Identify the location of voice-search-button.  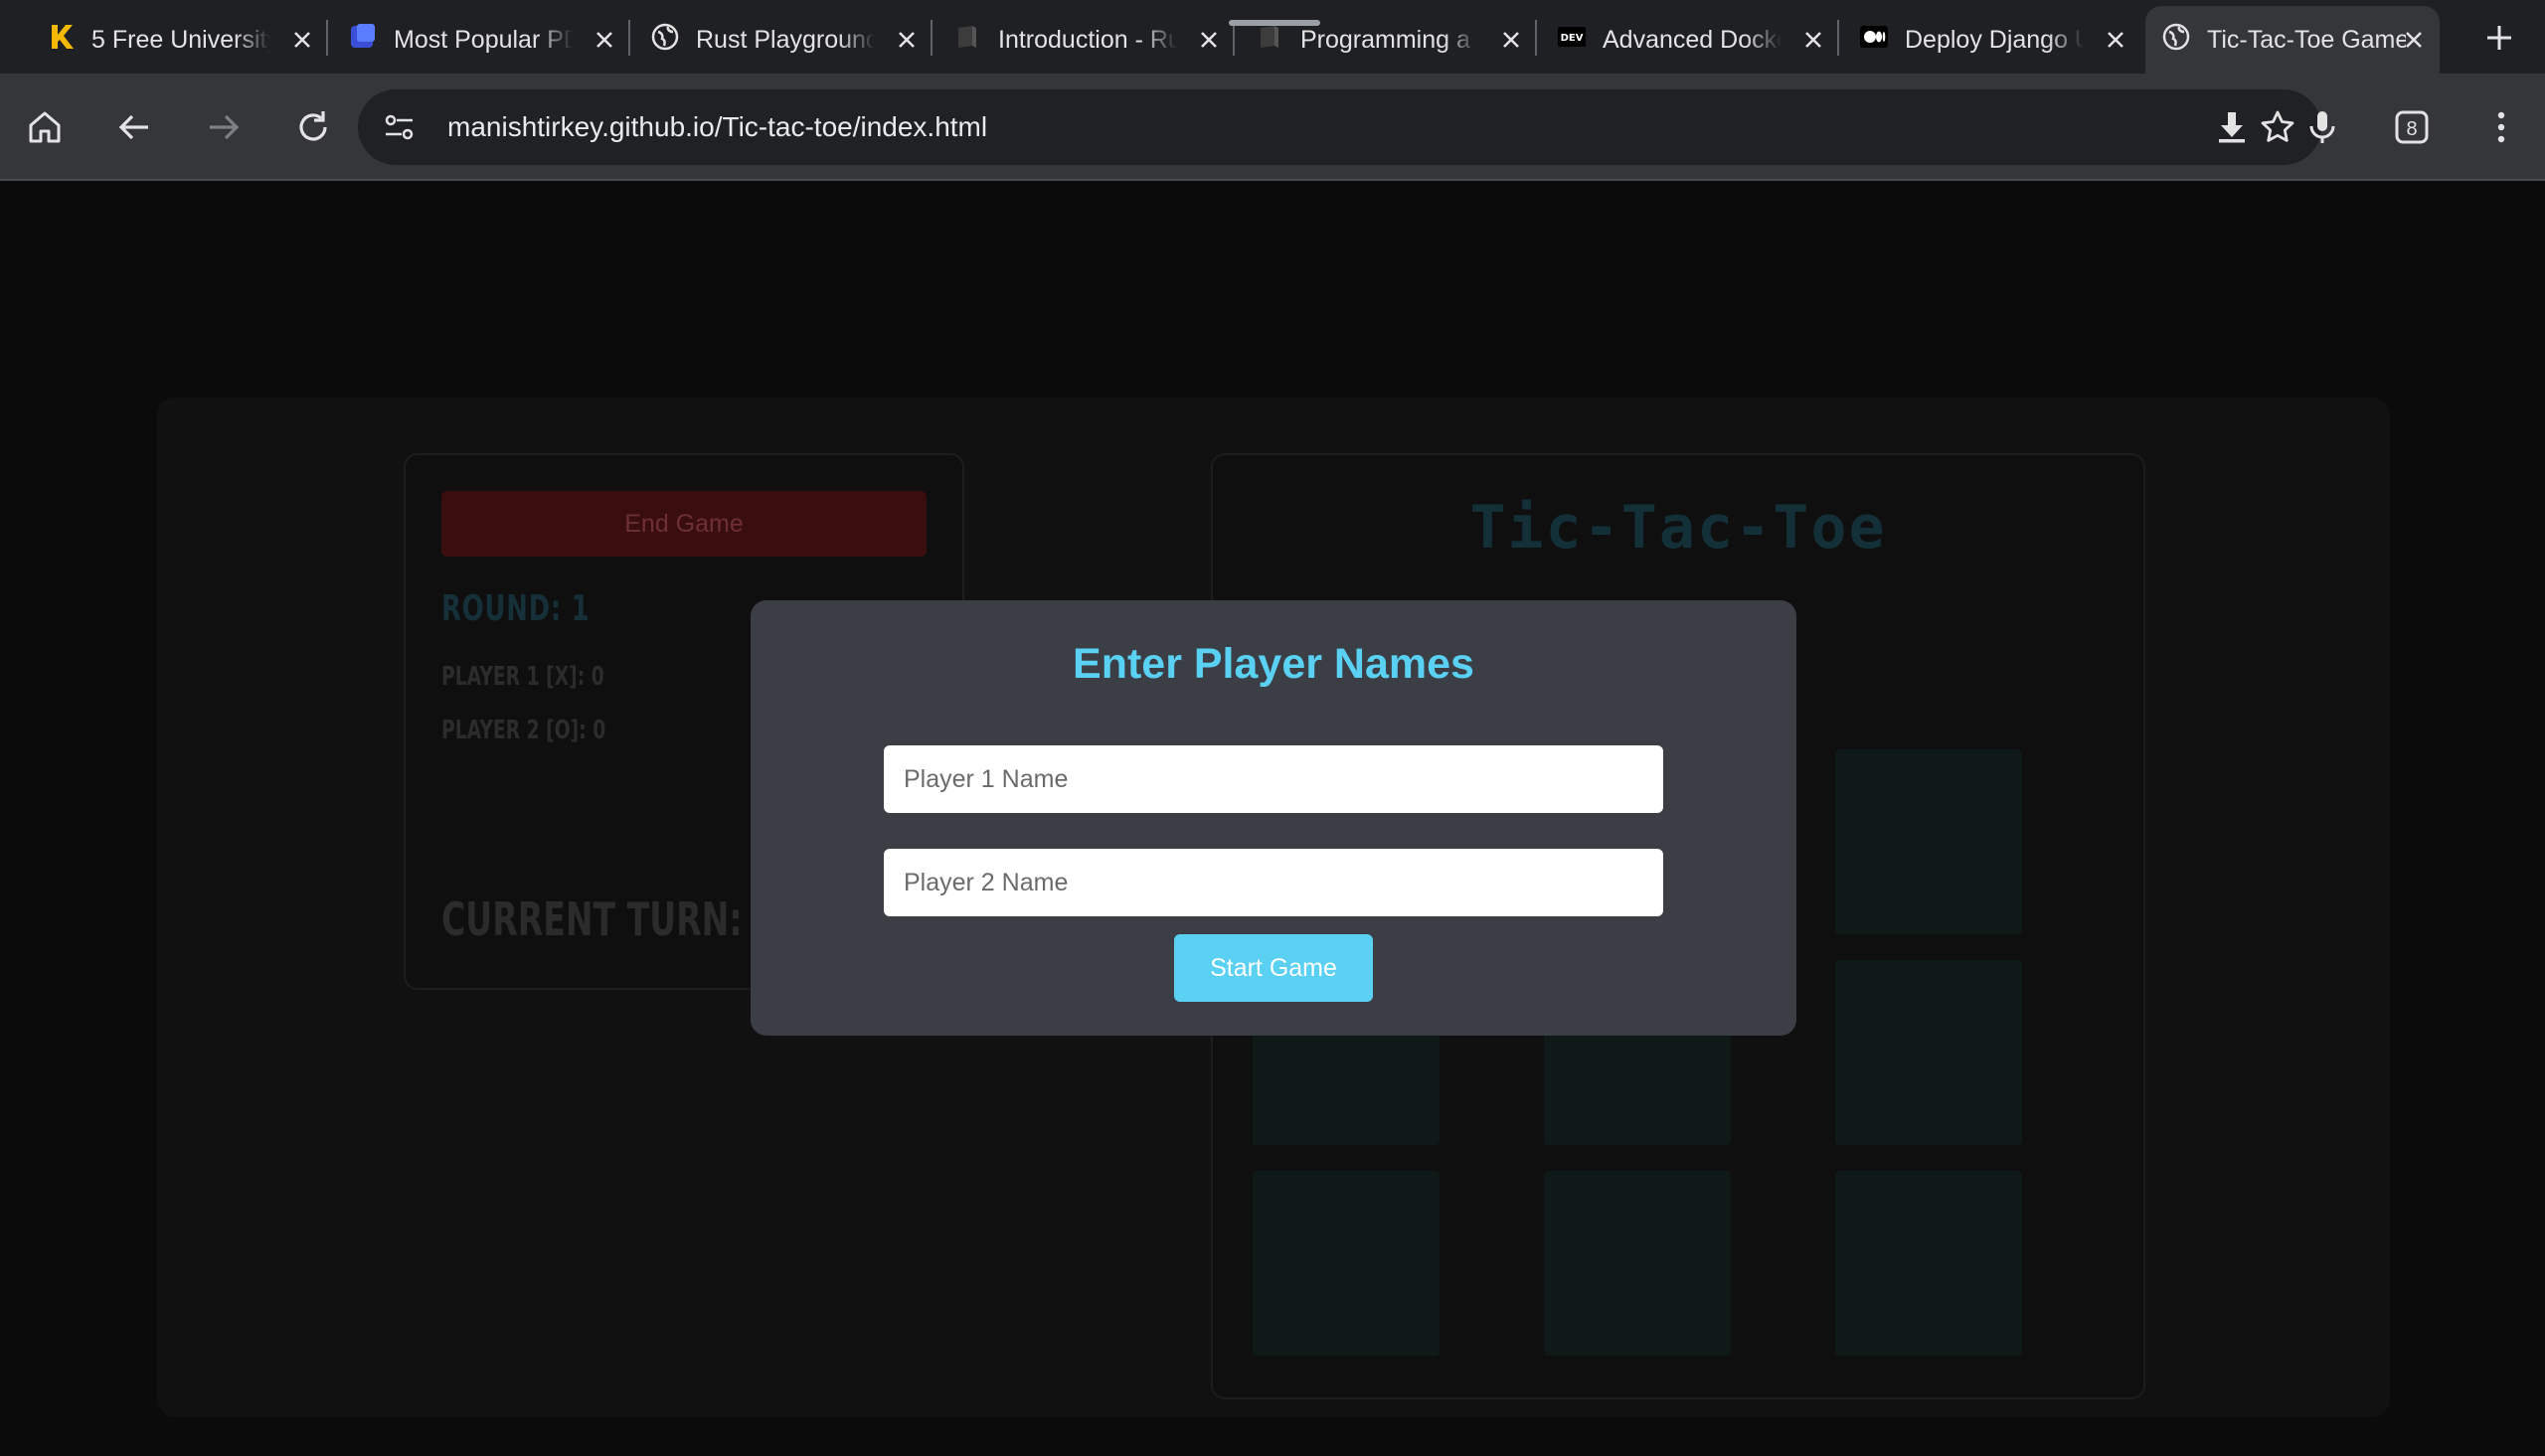
(2322, 127).